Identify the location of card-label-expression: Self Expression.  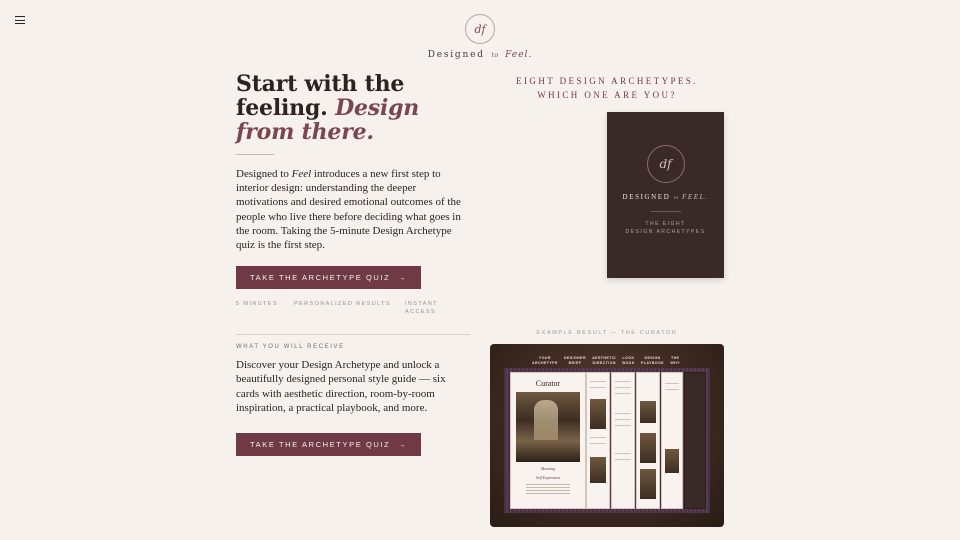
(548, 477).